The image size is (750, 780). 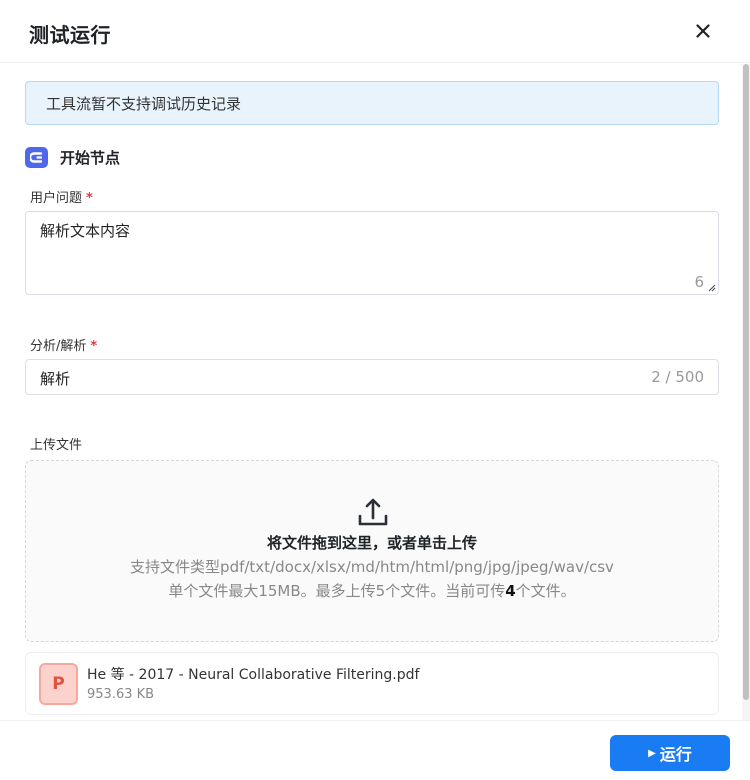 What do you see at coordinates (121, 694) in the screenshot?
I see `file-size: 953.63 KB` at bounding box center [121, 694].